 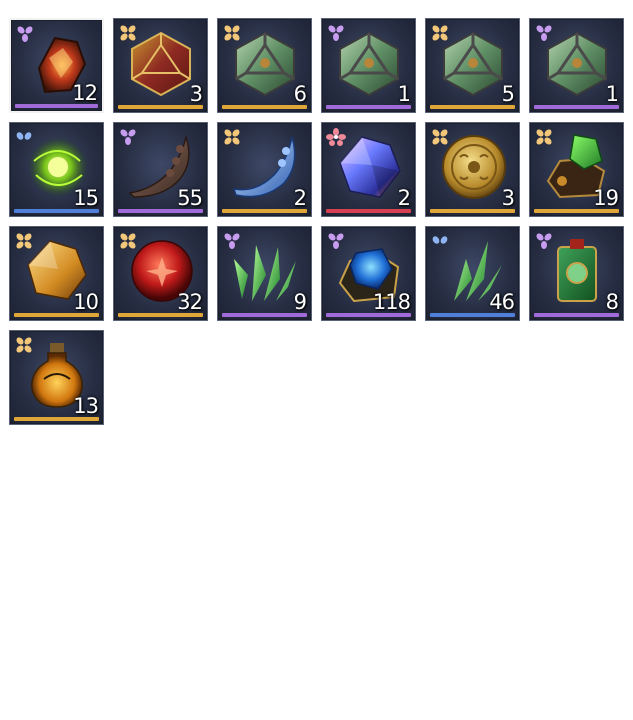 I want to click on inventory-slot: 118, so click(x=368, y=273).